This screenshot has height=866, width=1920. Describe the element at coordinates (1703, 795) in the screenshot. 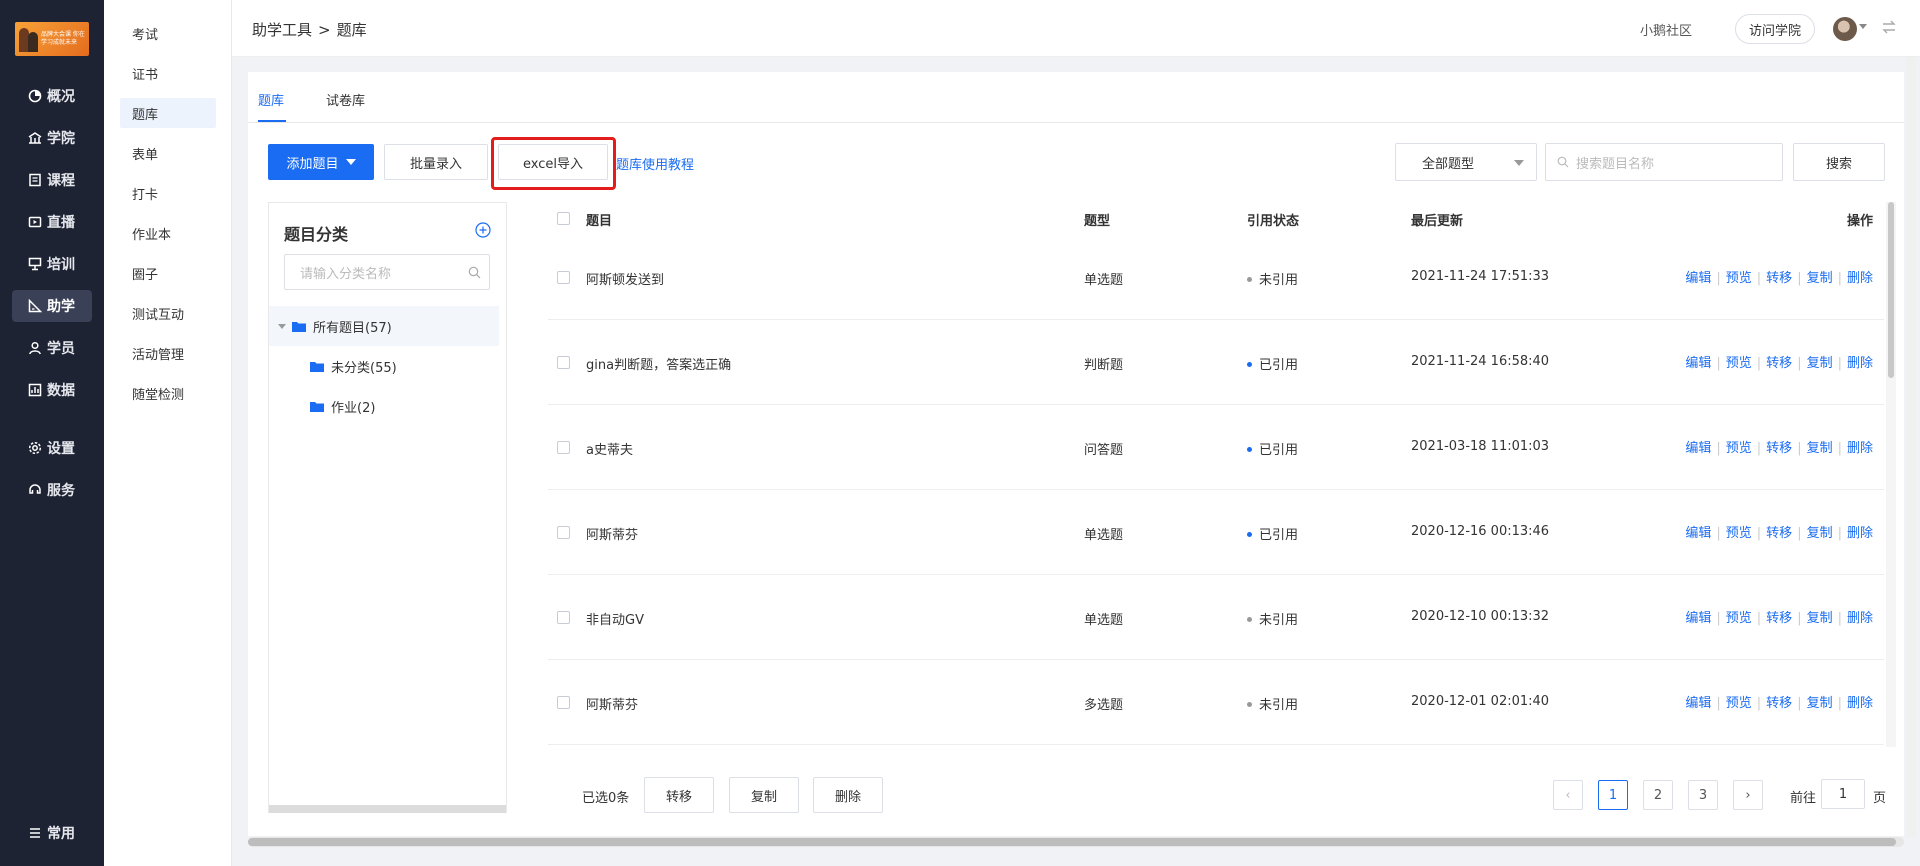

I see `page-button-3: 3` at that location.